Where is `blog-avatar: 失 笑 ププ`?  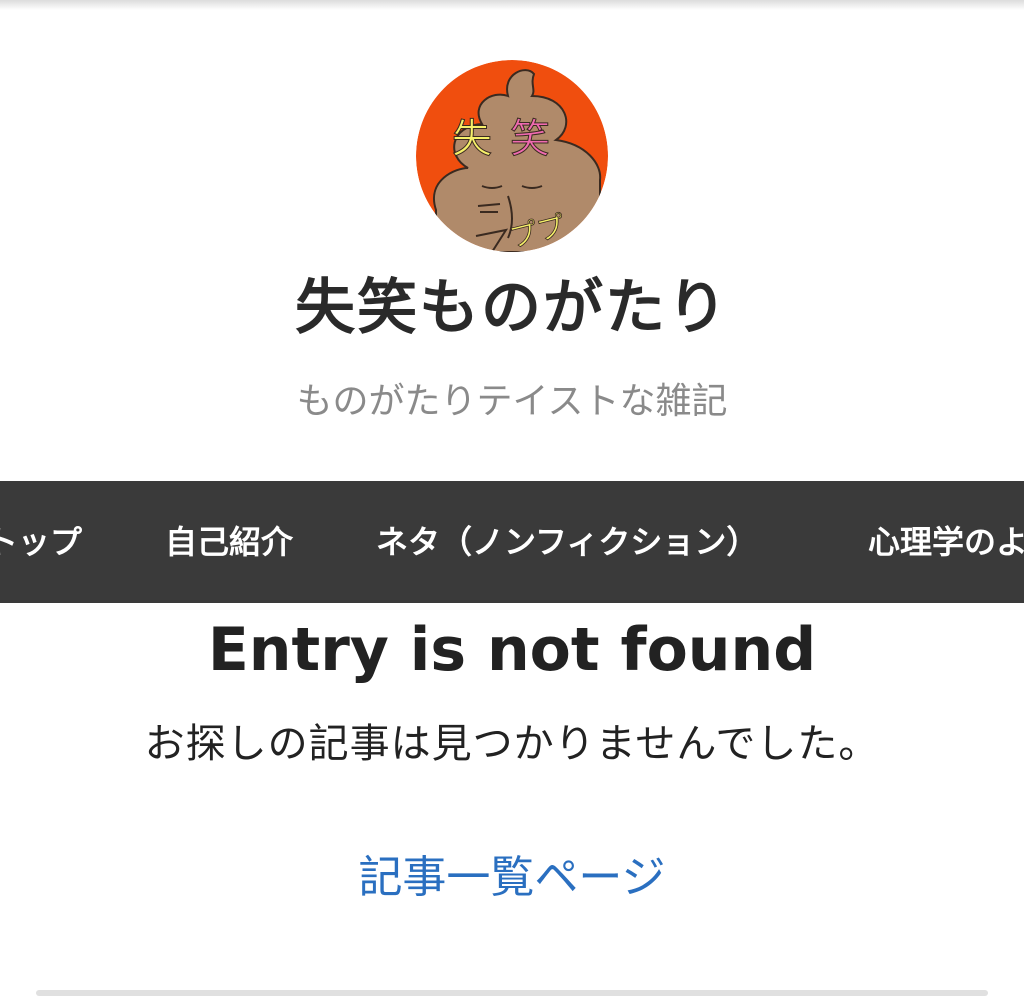 blog-avatar: 失 笑 ププ is located at coordinates (512, 156).